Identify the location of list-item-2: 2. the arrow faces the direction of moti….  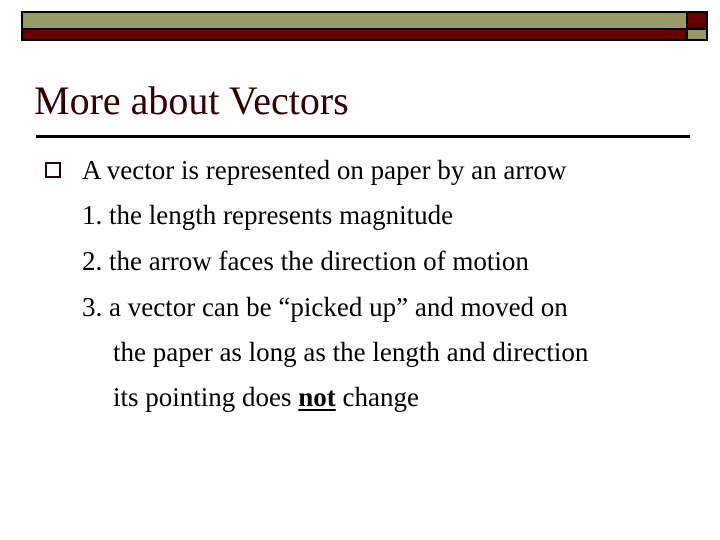
(305, 261).